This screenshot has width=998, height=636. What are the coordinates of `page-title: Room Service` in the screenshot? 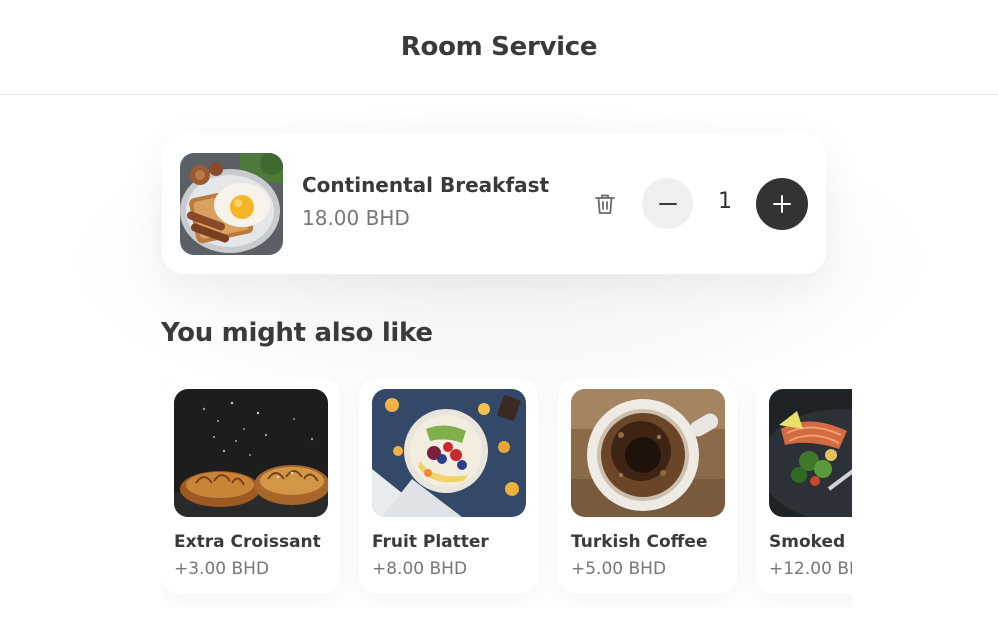 It's located at (499, 47).